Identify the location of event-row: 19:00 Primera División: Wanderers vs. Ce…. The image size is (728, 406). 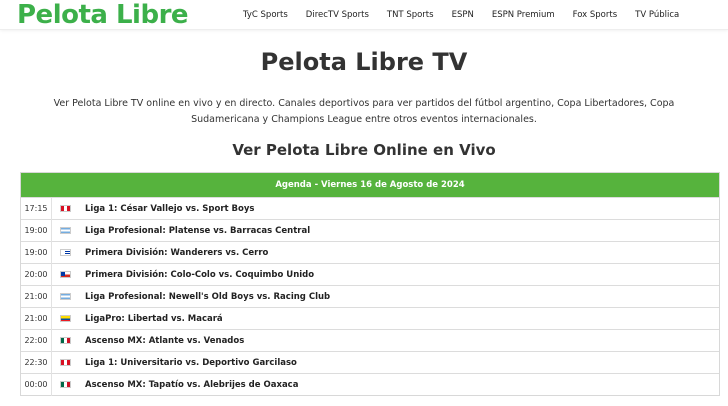
(370, 252).